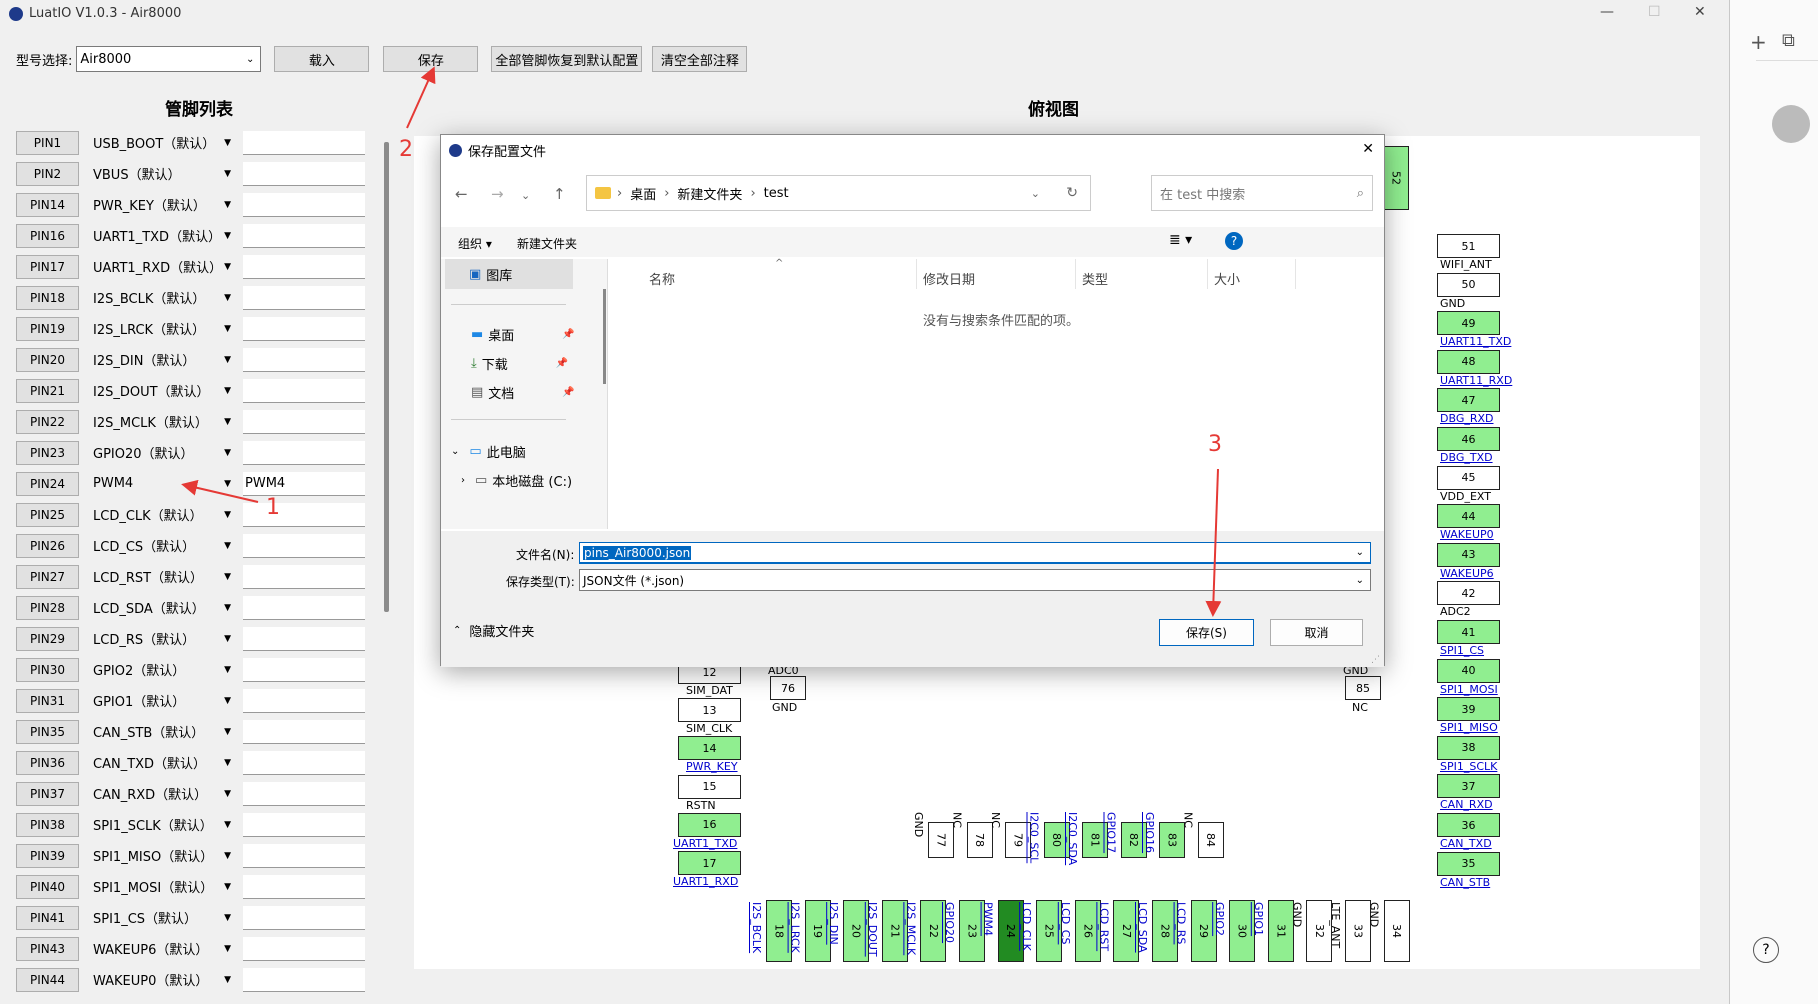 The image size is (1818, 1004). What do you see at coordinates (160, 391) in the screenshot?
I see `pin-function-select: I2S_DOUT（默认） ▼` at bounding box center [160, 391].